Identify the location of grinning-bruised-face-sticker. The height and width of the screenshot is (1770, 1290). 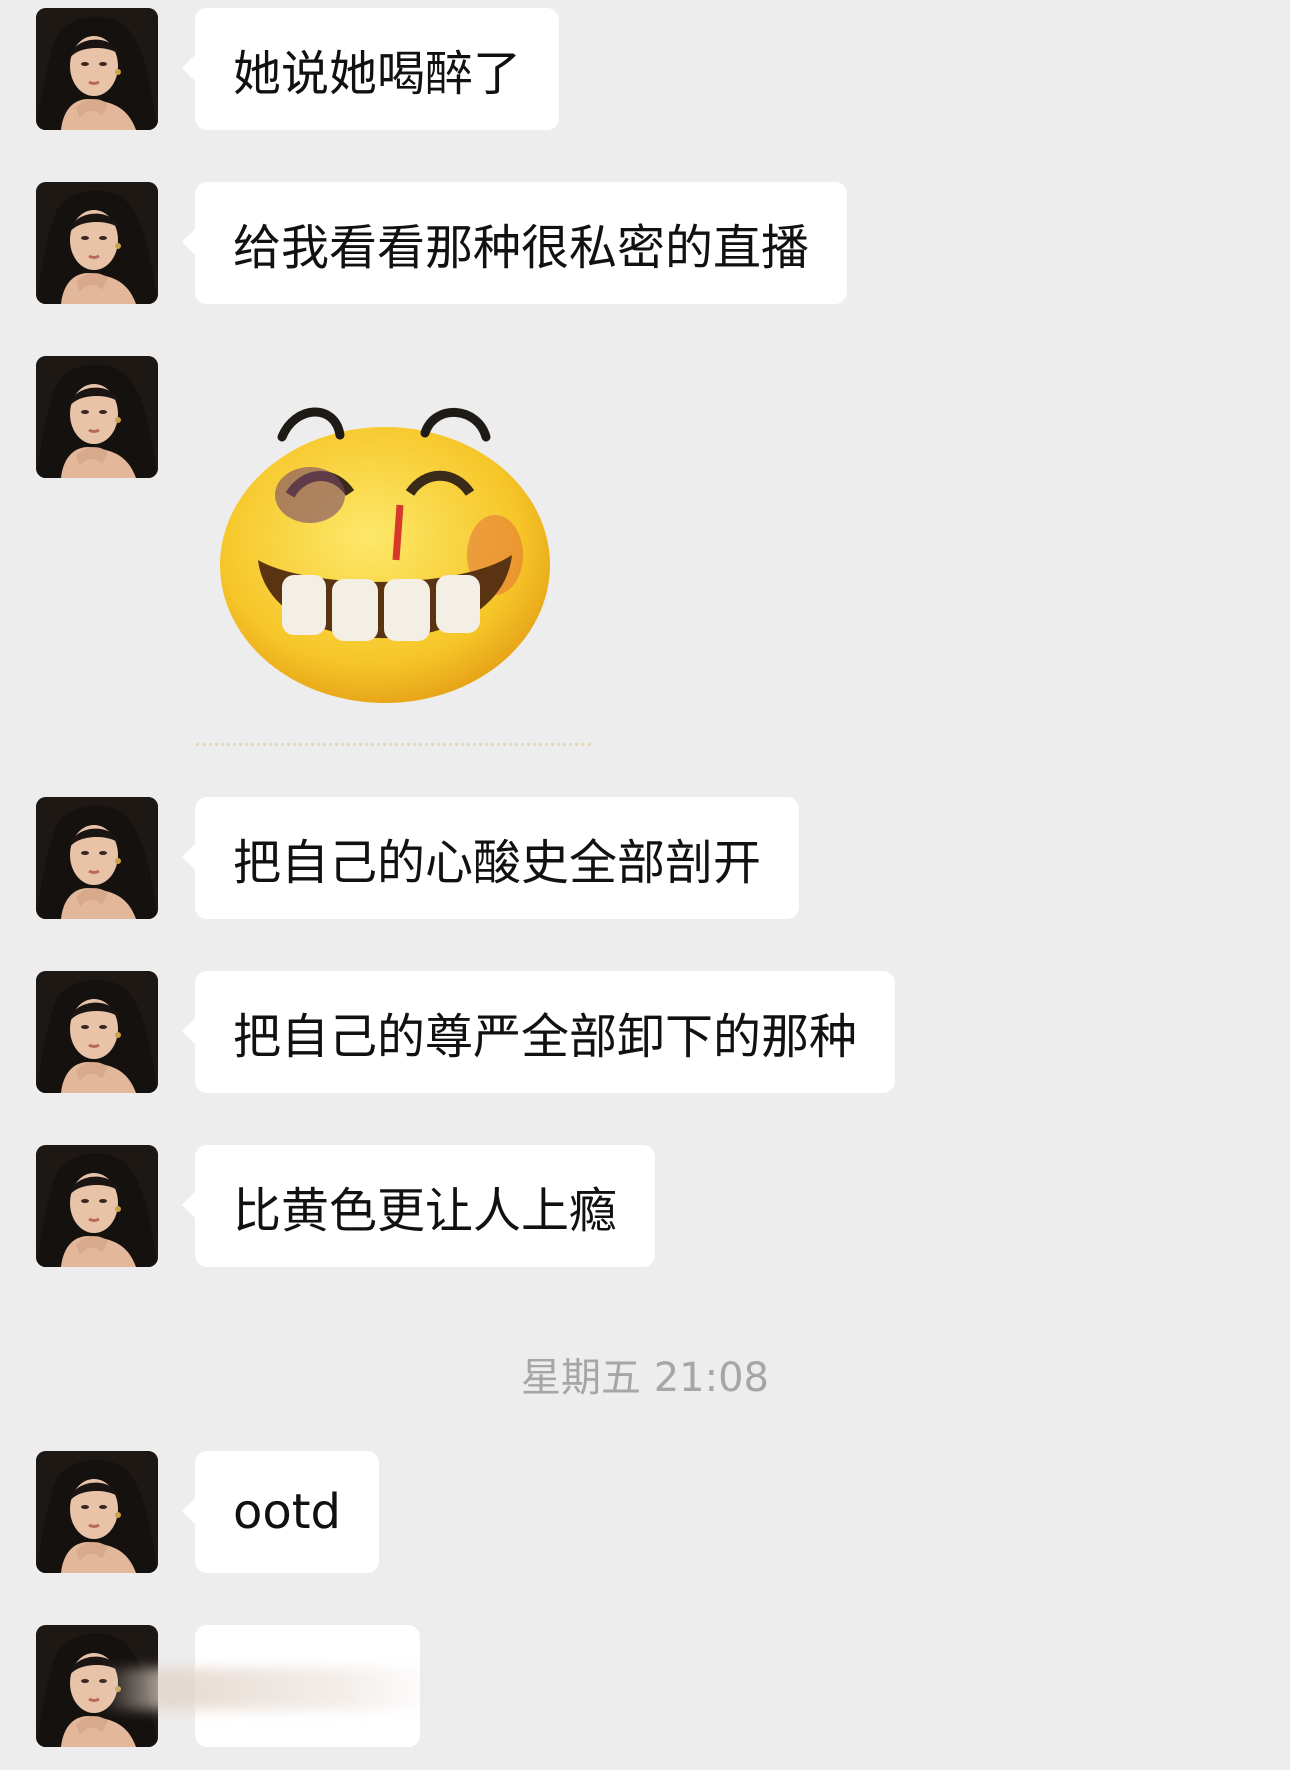
(387, 550).